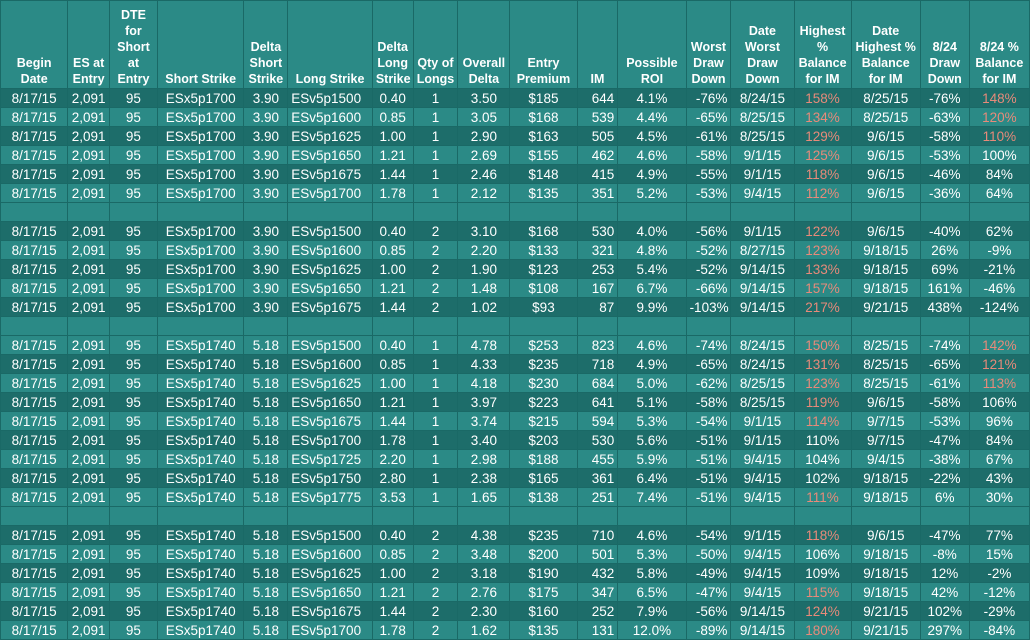 This screenshot has height=640, width=1030. What do you see at coordinates (266, 307) in the screenshot?
I see `table-cell: 3.90` at bounding box center [266, 307].